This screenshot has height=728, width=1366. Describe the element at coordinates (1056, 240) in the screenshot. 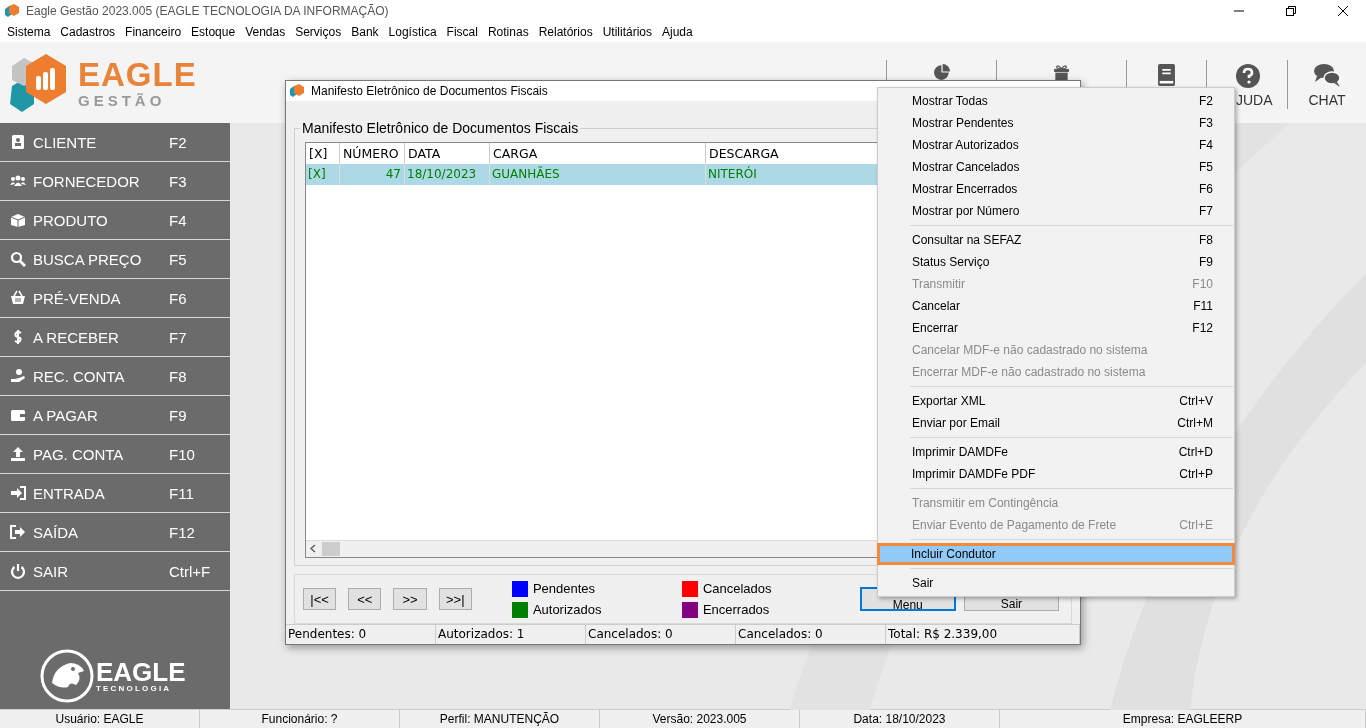

I see `menu-item: Consultar na SEFAZ F8` at that location.